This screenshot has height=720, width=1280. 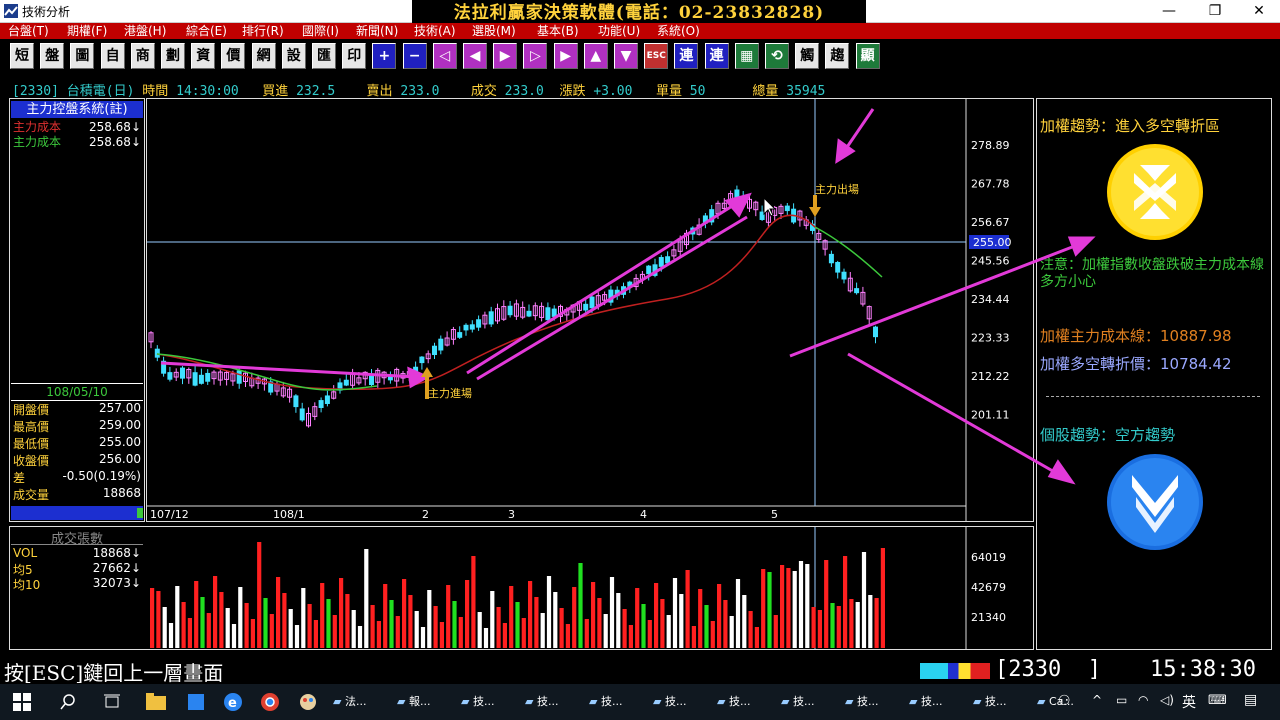 What do you see at coordinates (233, 56) in the screenshot?
I see `toolbar-button: 價` at bounding box center [233, 56].